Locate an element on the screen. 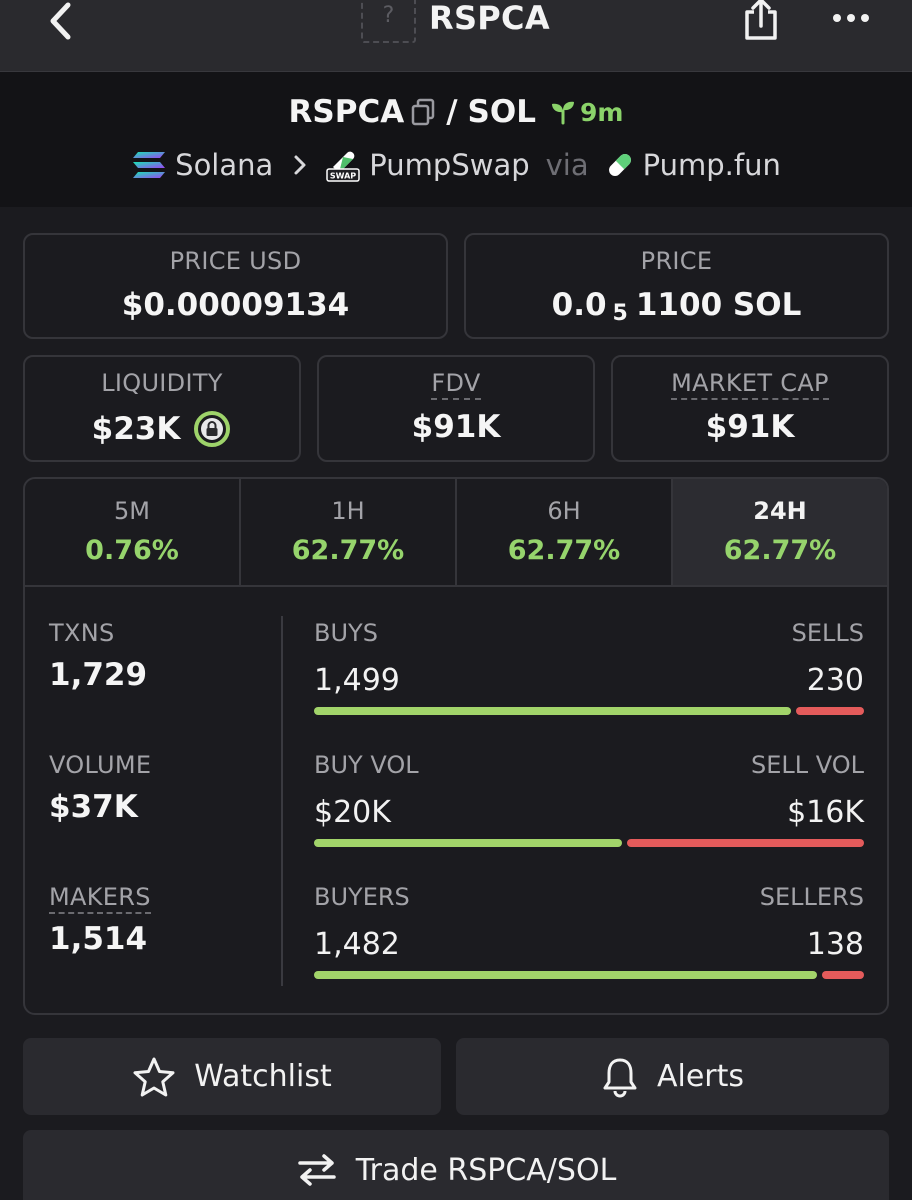 This screenshot has width=912, height=1200. column-divider is located at coordinates (282, 801).